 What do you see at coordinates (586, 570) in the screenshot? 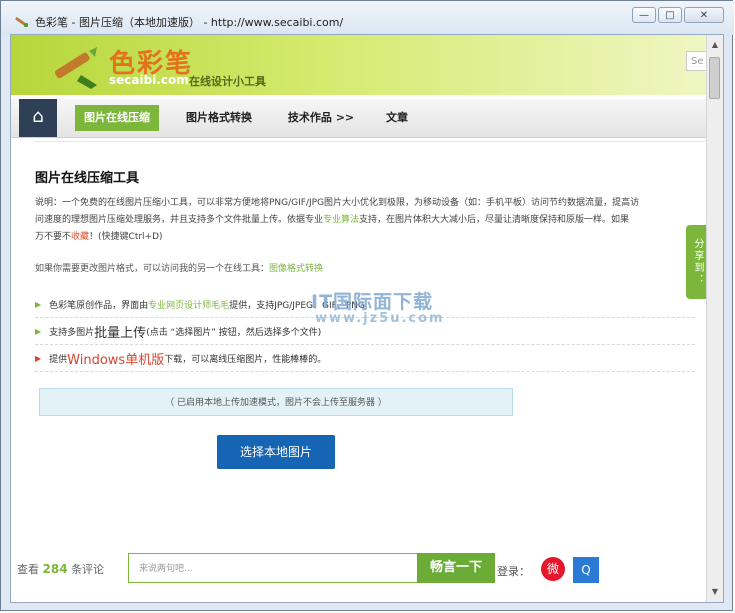
I see `qq-icon: Q` at bounding box center [586, 570].